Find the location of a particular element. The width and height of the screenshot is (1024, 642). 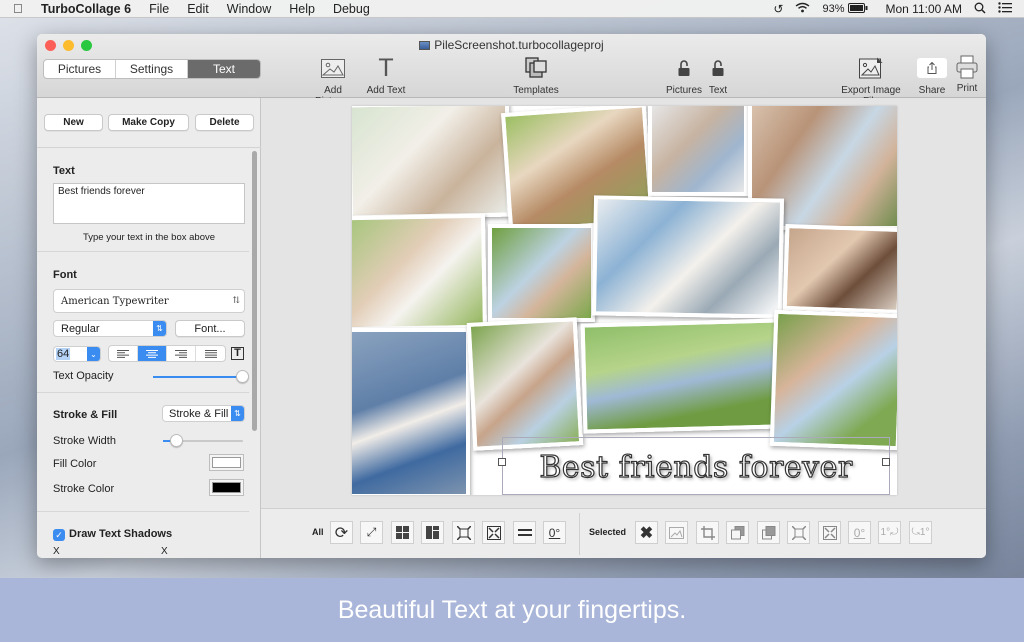

rotate-cw-icon: 1°⤾ is located at coordinates (889, 532).